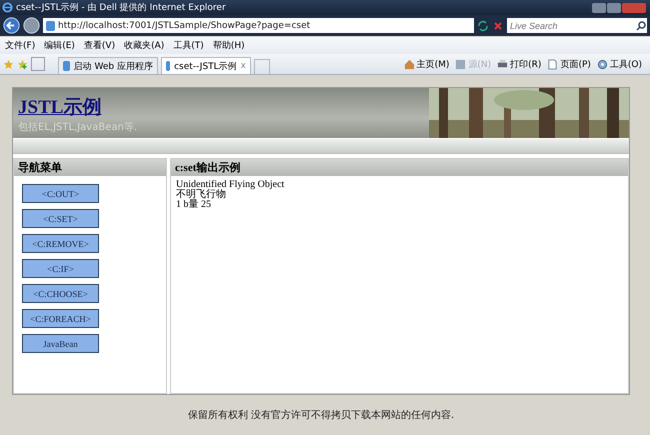 The image size is (650, 435). I want to click on nav-button: <C:IF>, so click(60, 268).